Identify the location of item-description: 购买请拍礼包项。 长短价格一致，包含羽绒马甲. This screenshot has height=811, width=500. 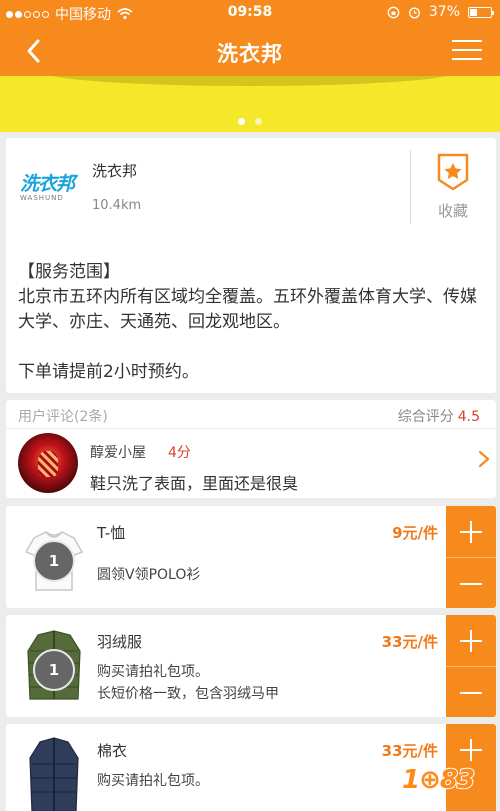
(188, 683).